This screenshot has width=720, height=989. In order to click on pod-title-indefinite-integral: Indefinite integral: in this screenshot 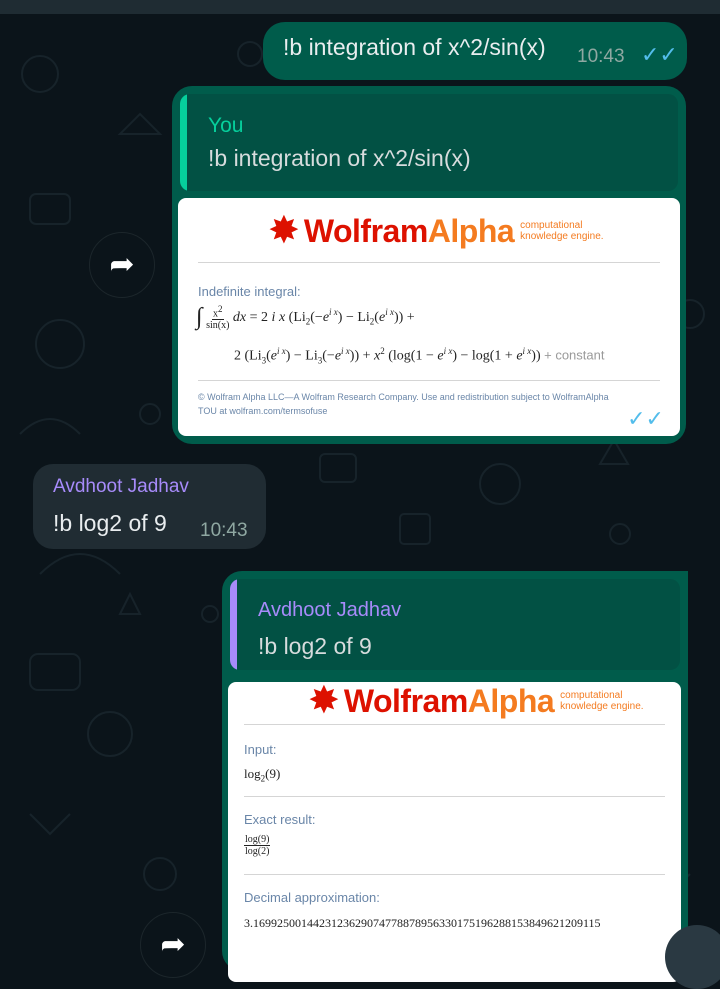, I will do `click(249, 291)`.